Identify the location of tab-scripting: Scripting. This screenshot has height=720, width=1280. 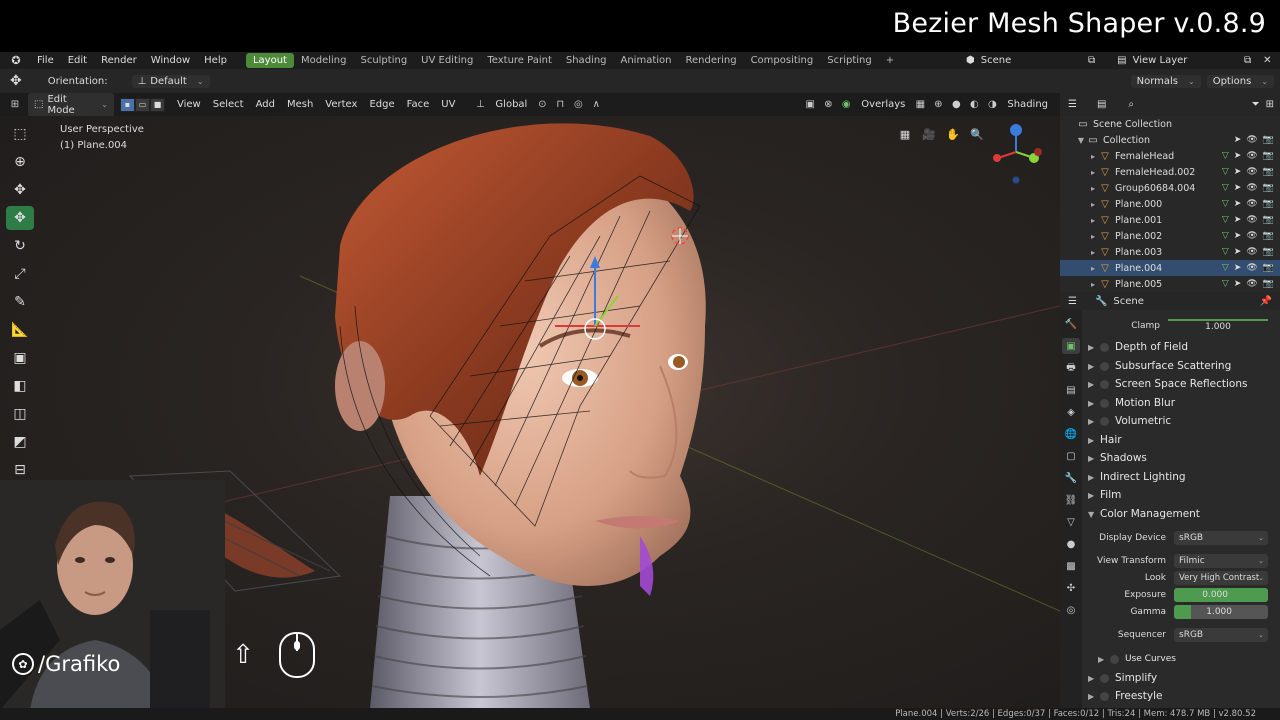
(849, 60).